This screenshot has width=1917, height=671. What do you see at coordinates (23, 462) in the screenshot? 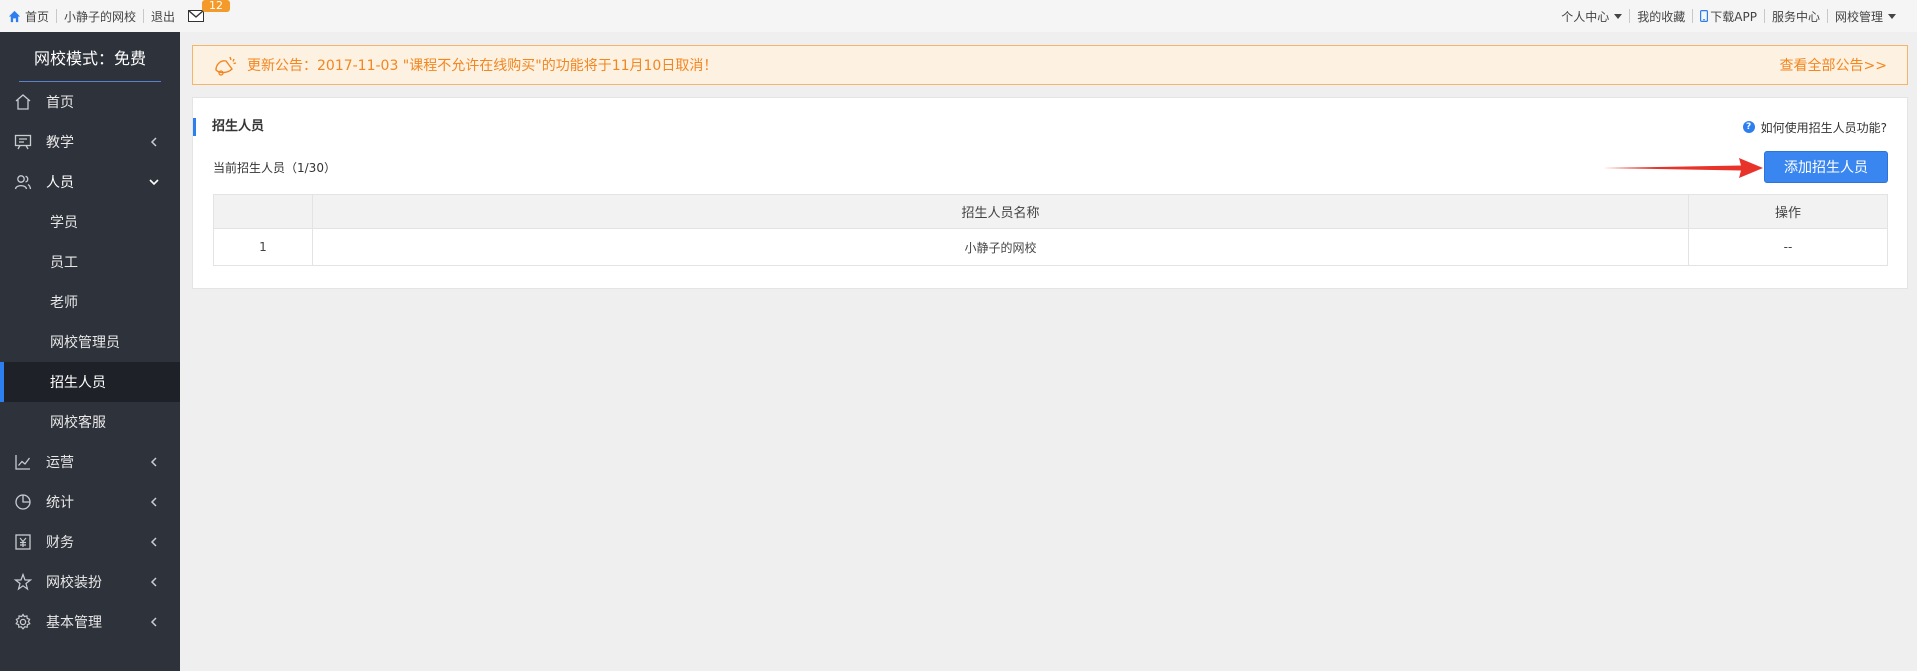
I see `chart-line-icon` at bounding box center [23, 462].